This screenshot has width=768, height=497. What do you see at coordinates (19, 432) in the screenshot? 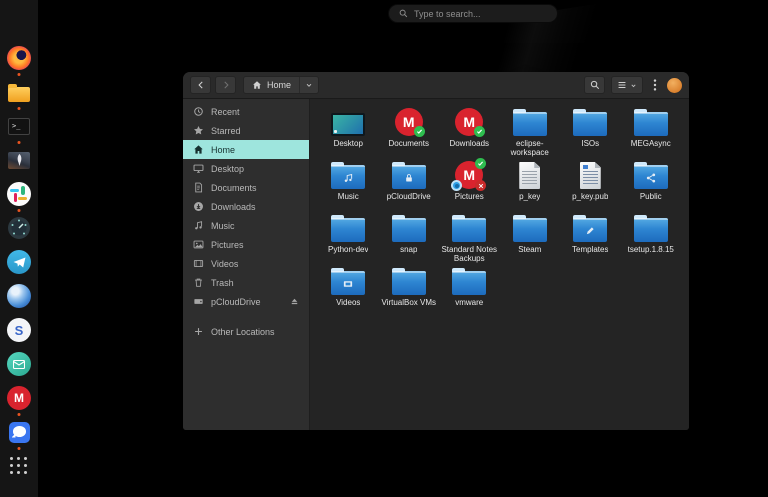
I see `signal-icon` at bounding box center [19, 432].